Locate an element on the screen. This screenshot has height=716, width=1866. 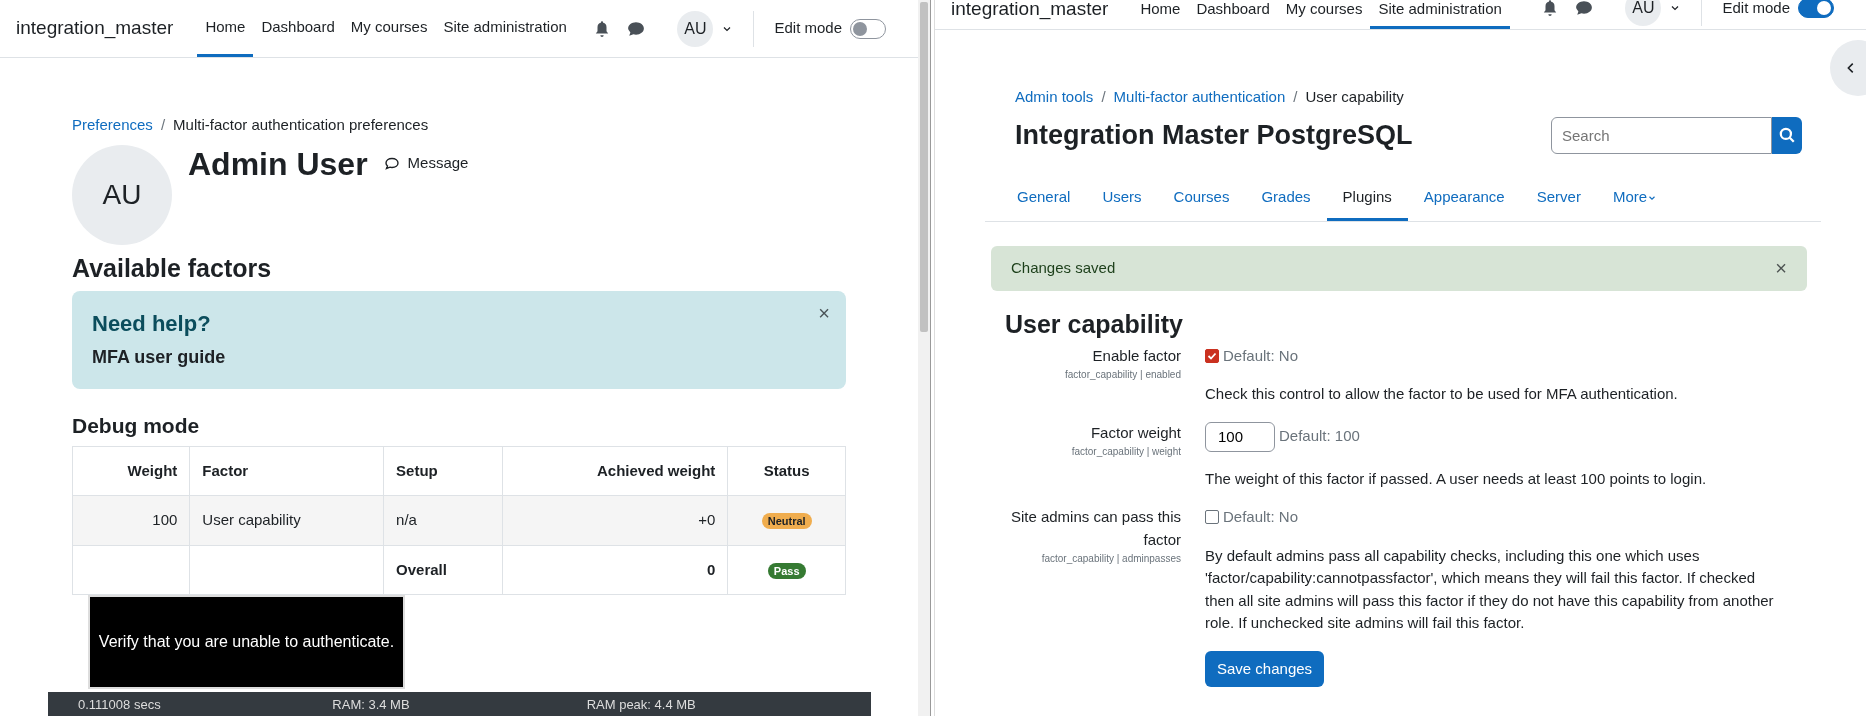
setting-description: Check this control to allow the factor to be used for MFA authentication. is located at coordinates (1442, 394).